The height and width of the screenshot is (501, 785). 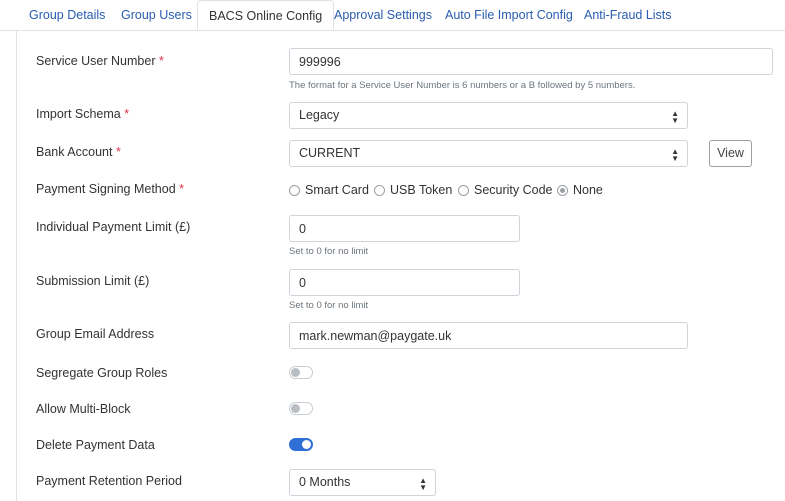 What do you see at coordinates (319, 115) in the screenshot?
I see `import-schema-value: Legacy` at bounding box center [319, 115].